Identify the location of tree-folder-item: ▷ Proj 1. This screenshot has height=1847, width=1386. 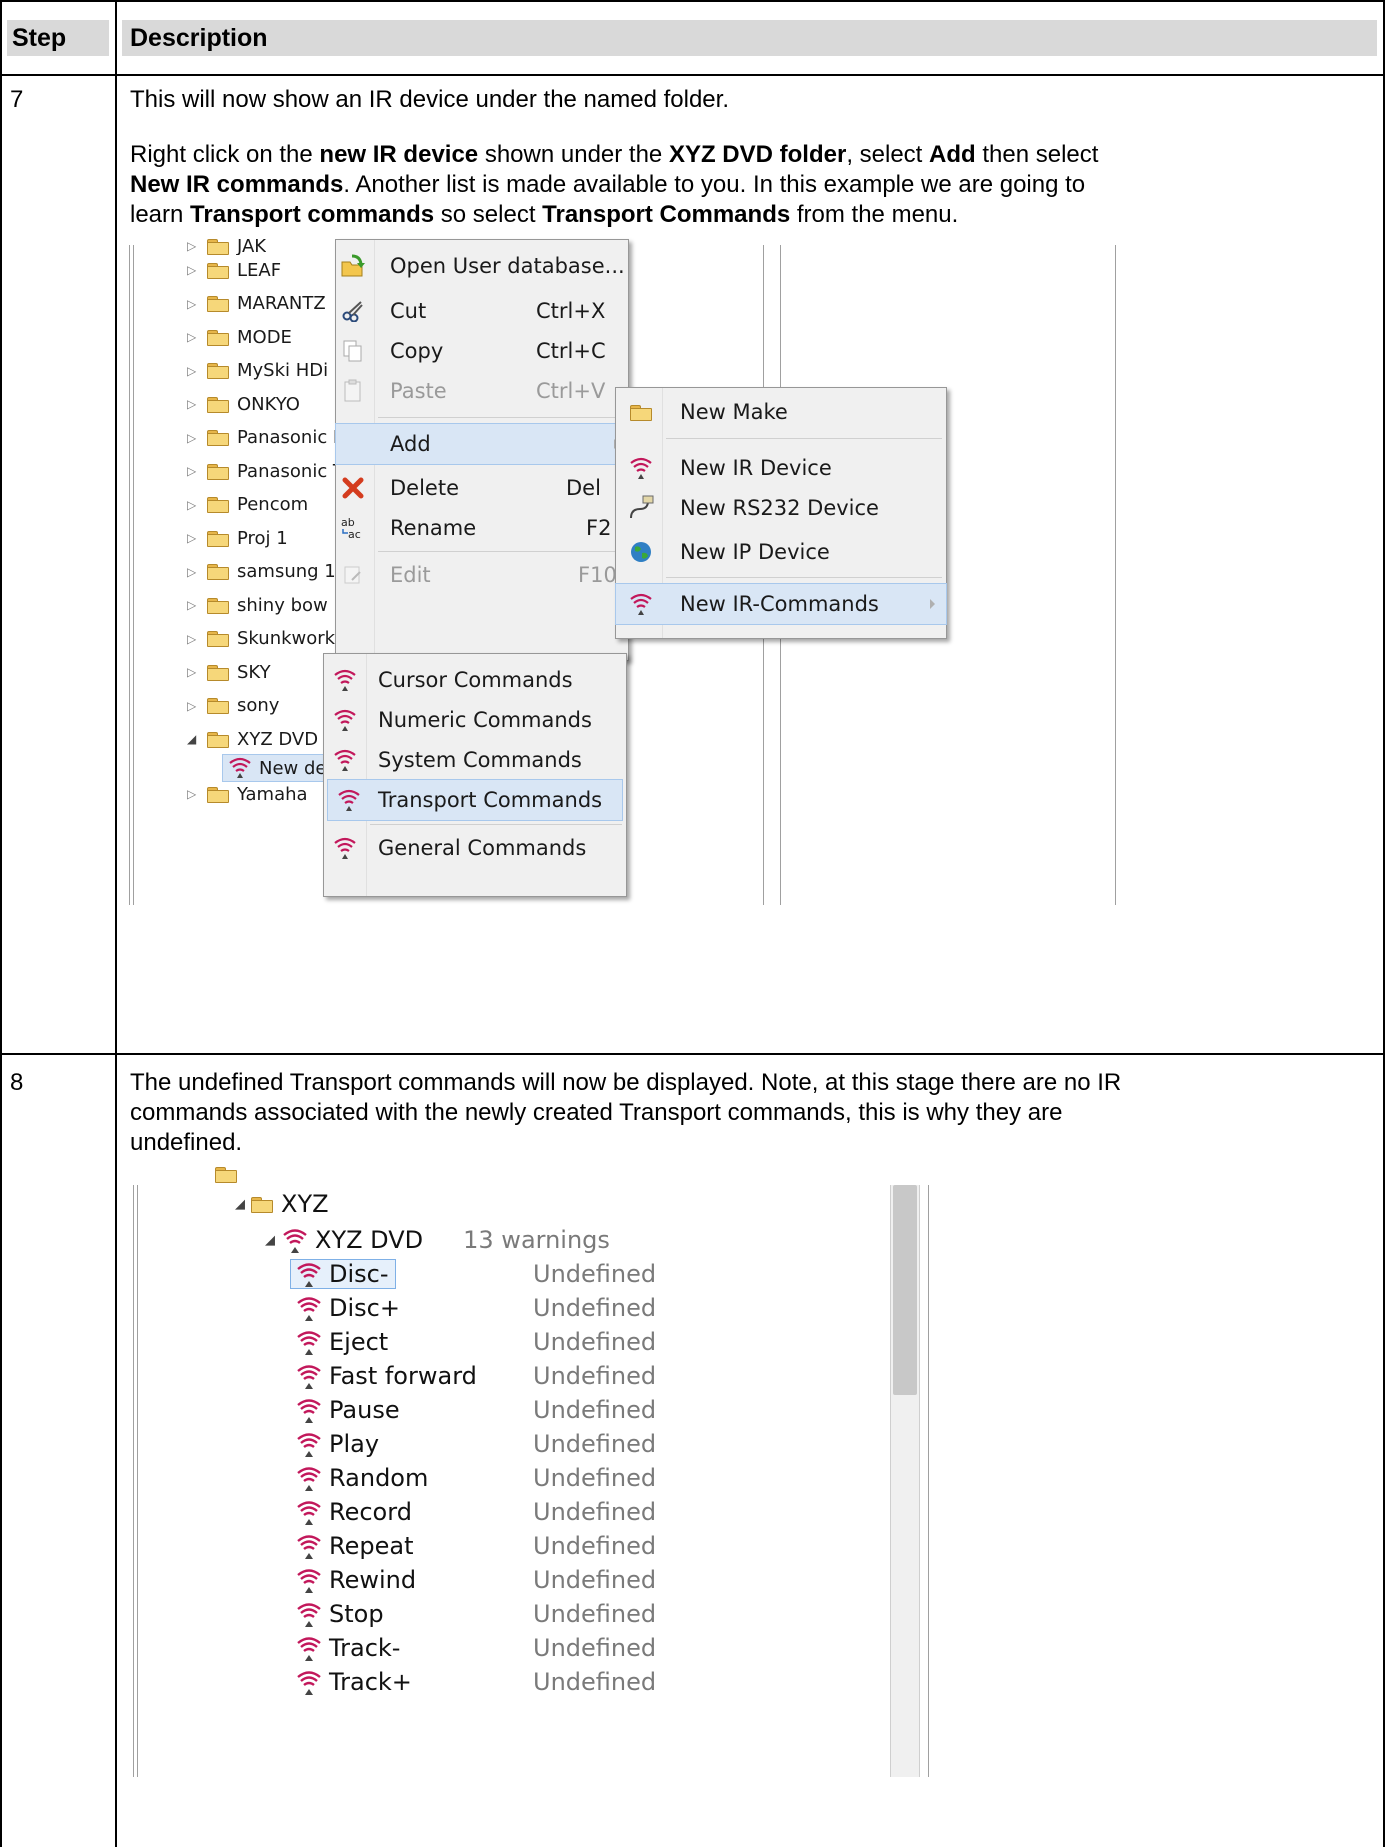
(237, 538).